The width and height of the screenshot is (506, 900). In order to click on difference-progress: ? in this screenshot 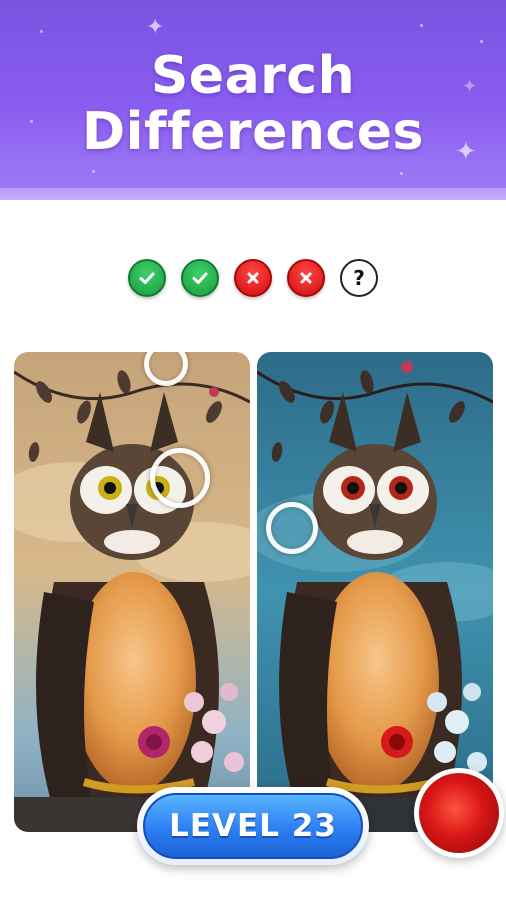, I will do `click(253, 279)`.